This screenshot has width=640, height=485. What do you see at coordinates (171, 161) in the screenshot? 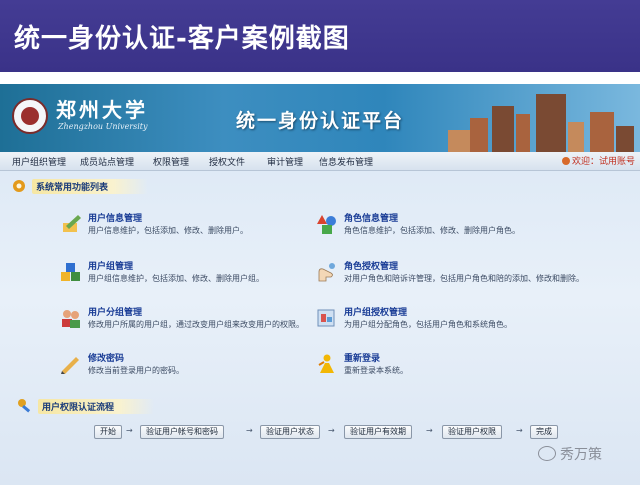
I see `menu-item-permission: 权限管理` at bounding box center [171, 161].